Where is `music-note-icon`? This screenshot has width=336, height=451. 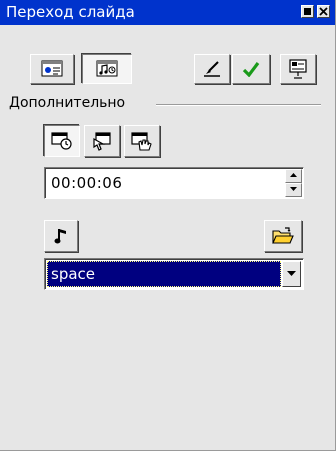
music-note-icon is located at coordinates (60, 236).